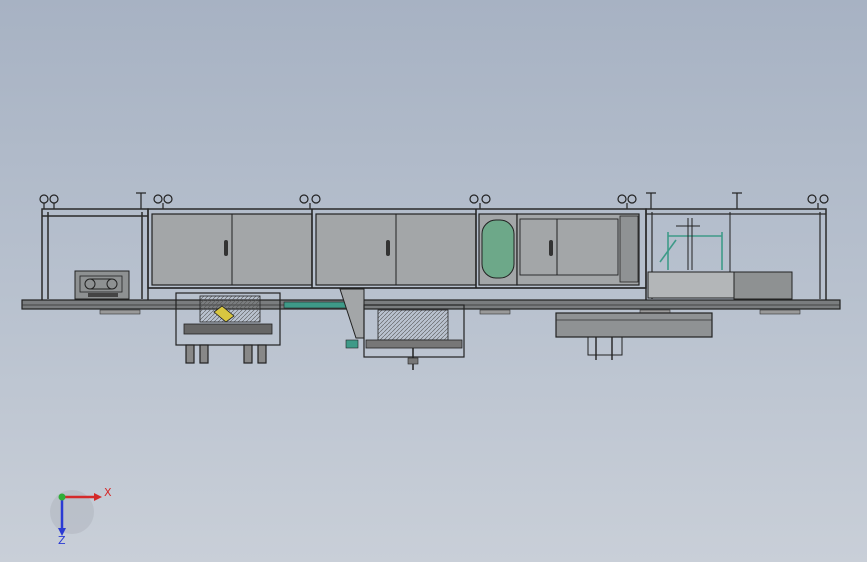 This screenshot has height=562, width=867. What do you see at coordinates (736, 255) in the screenshot?
I see `right-frame` at bounding box center [736, 255].